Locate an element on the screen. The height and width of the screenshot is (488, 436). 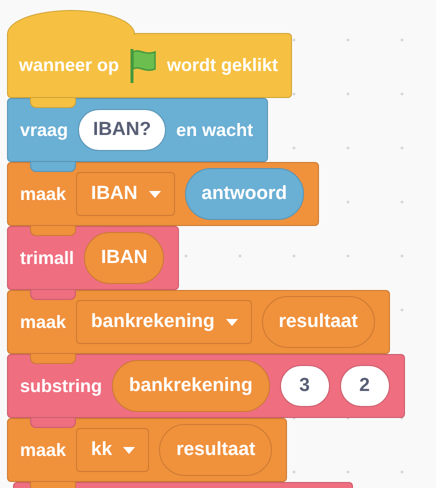
variable-dropdown: IBAN is located at coordinates (125, 194).